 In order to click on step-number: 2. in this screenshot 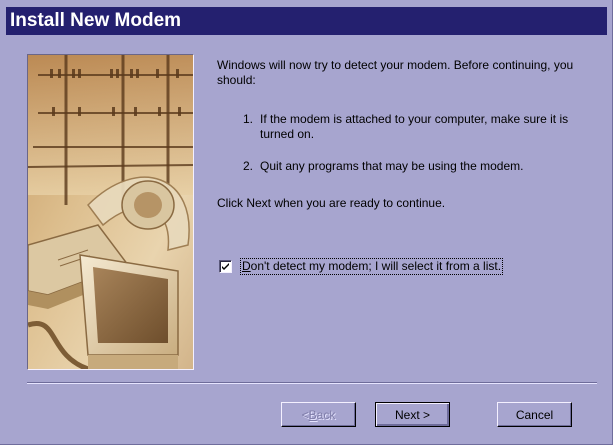, I will do `click(248, 166)`.